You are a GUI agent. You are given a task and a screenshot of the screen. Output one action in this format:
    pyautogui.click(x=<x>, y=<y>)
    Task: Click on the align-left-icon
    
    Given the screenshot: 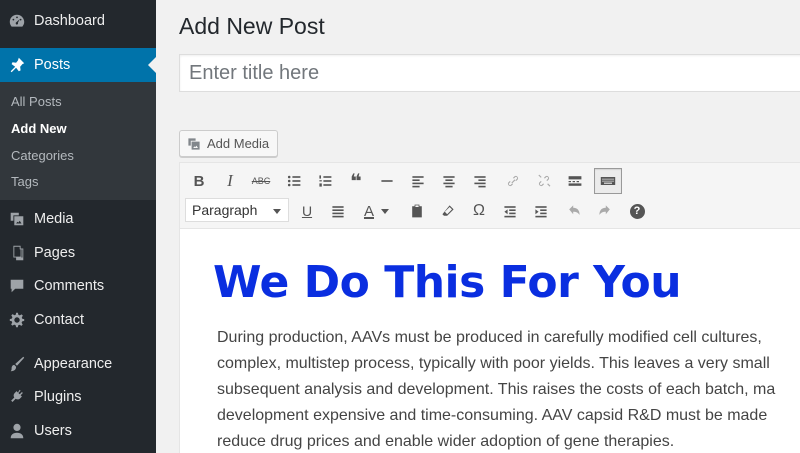 What is the action you would take?
    pyautogui.click(x=418, y=182)
    